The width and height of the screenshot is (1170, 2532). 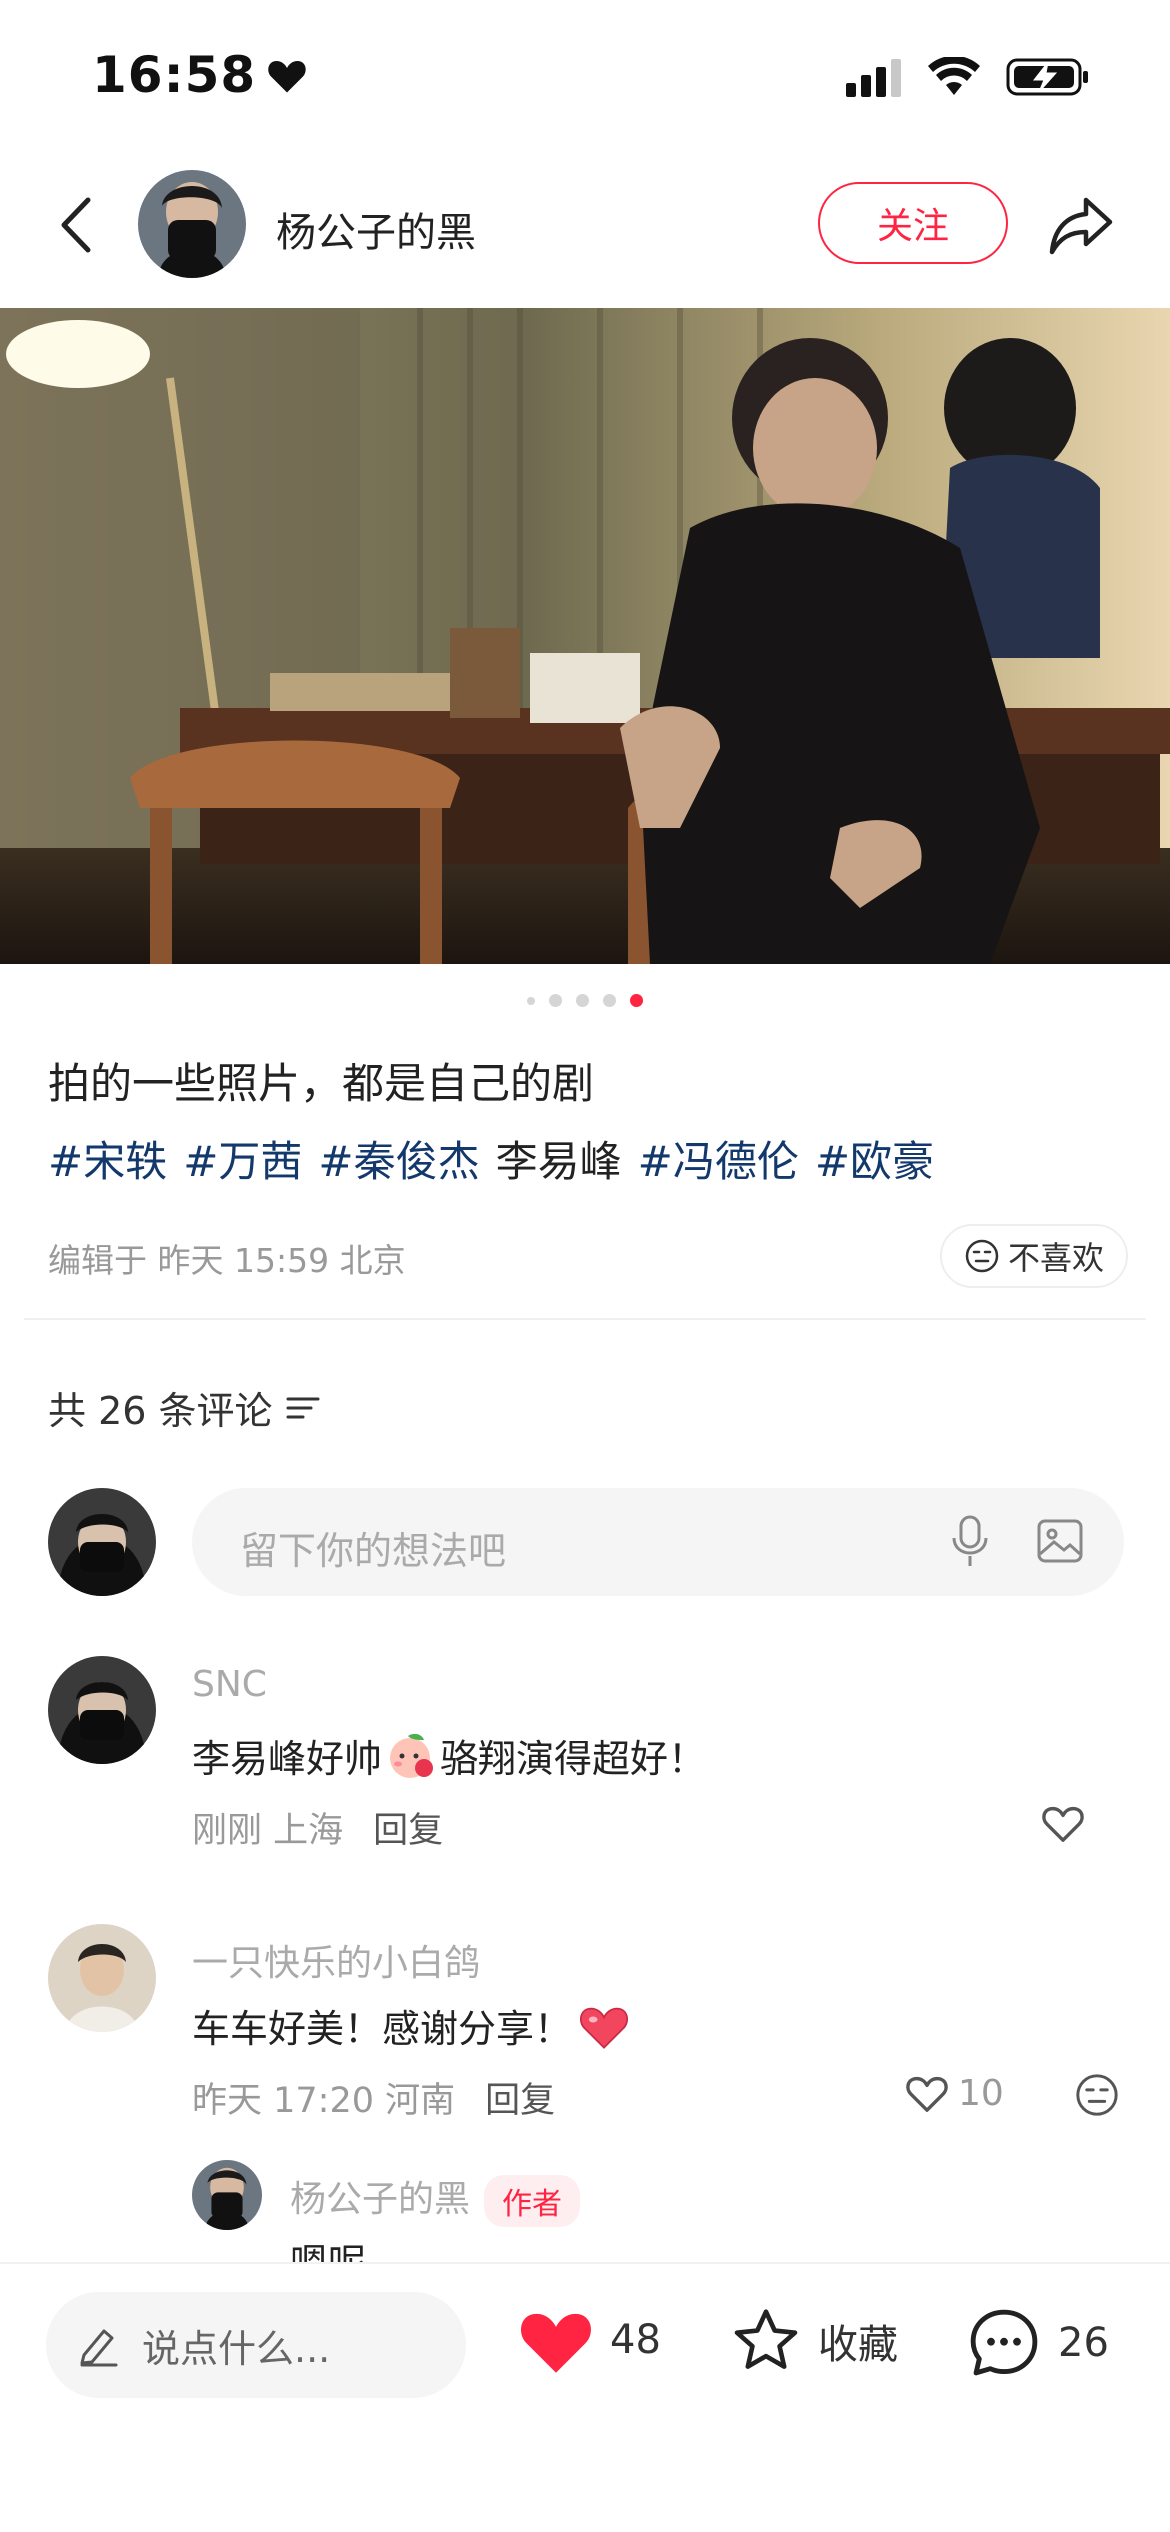 What do you see at coordinates (398, 1158) in the screenshot?
I see `hashtag-link: #秦俊杰` at bounding box center [398, 1158].